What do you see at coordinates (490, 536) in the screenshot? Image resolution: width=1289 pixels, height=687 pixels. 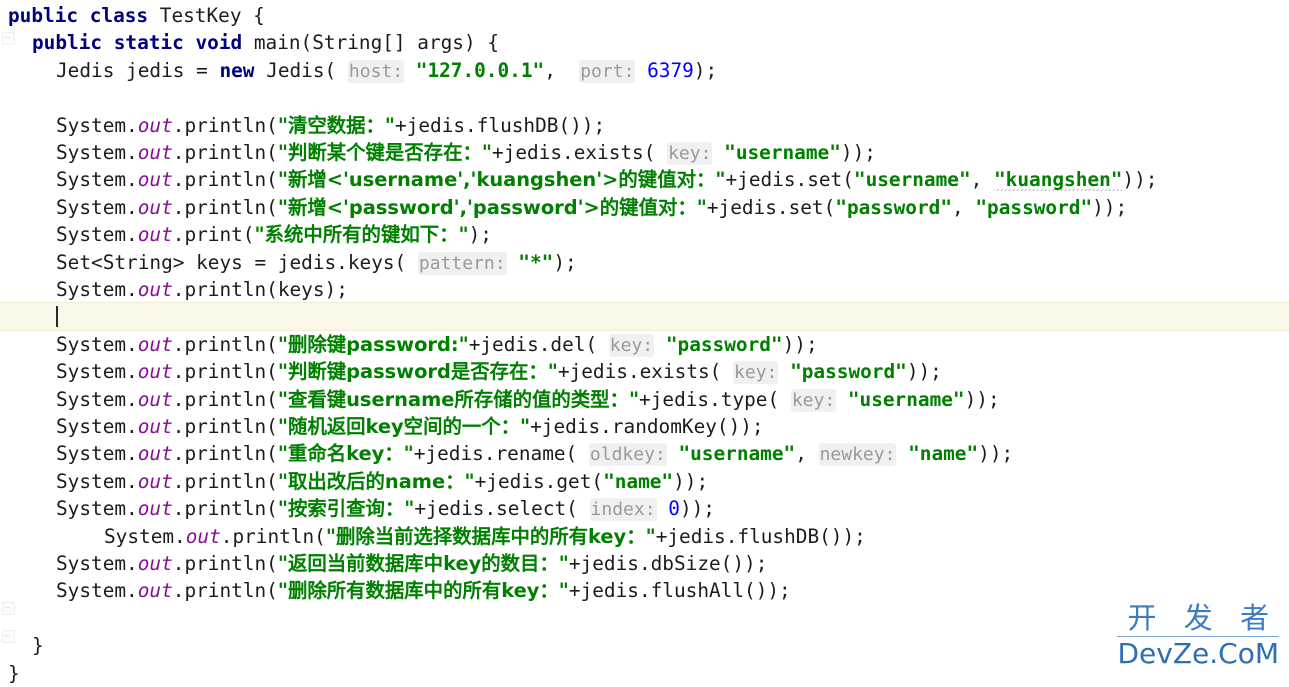 I see `strcn-token: "删除当前选择数据库中的所有key："` at bounding box center [490, 536].